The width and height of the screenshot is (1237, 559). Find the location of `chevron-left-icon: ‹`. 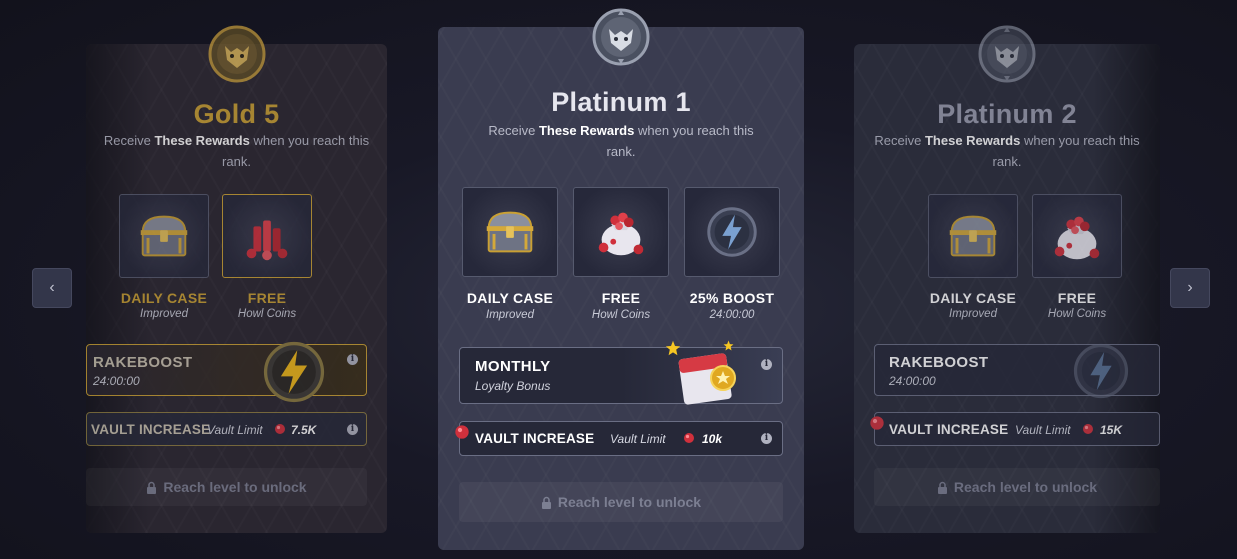

chevron-left-icon: ‹ is located at coordinates (52, 287).